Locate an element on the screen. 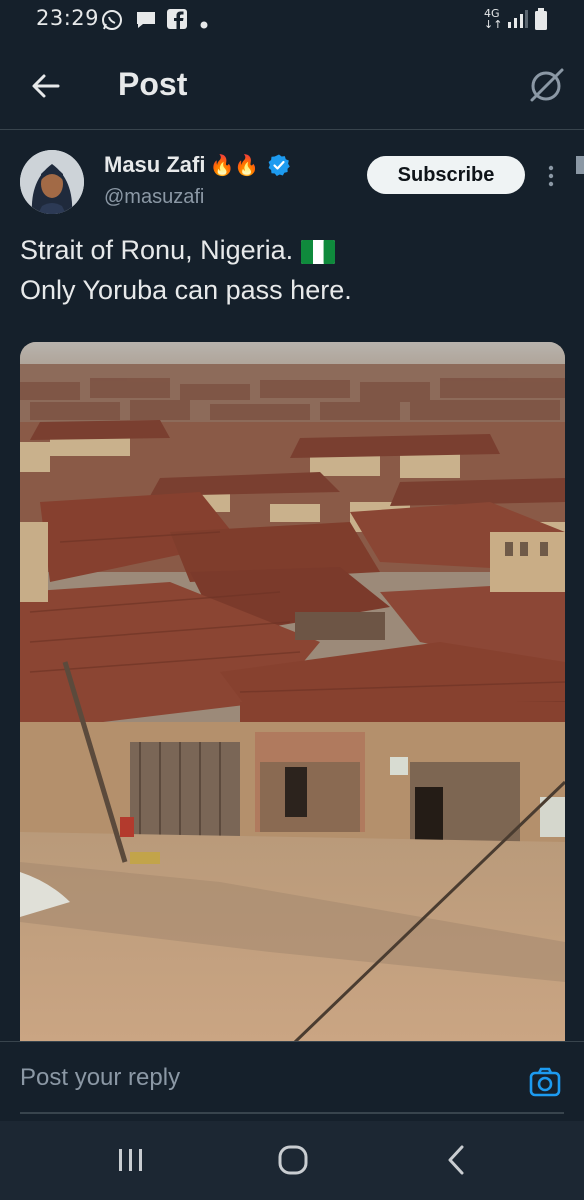 Image resolution: width=584 pixels, height=1200 pixels. dot-icon is located at coordinates (204, 25).